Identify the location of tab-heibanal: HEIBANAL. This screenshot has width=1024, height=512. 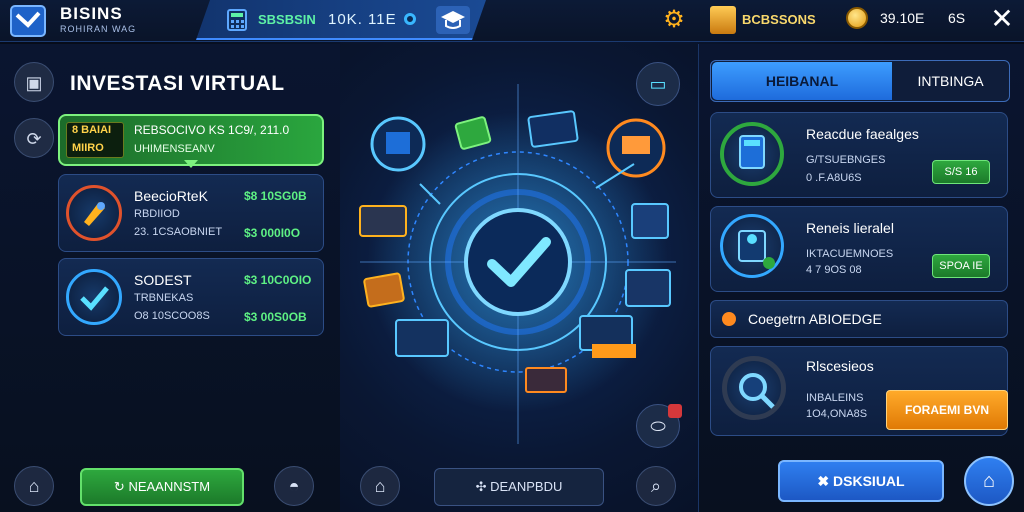
(802, 81).